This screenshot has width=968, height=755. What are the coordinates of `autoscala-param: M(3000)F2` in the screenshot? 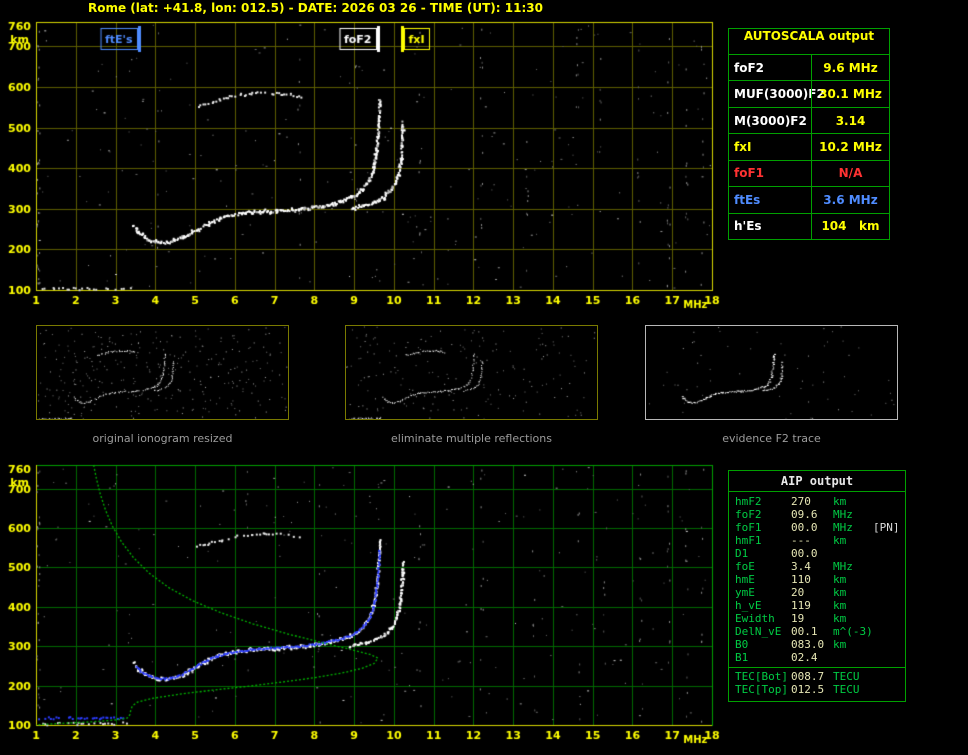 It's located at (770, 120).